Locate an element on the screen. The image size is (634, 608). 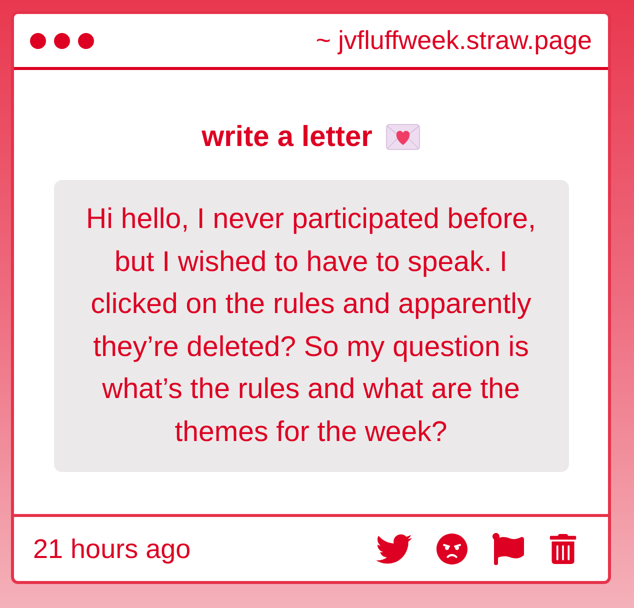
site-url: ~ jvfluffweek.straw.page is located at coordinates (454, 40).